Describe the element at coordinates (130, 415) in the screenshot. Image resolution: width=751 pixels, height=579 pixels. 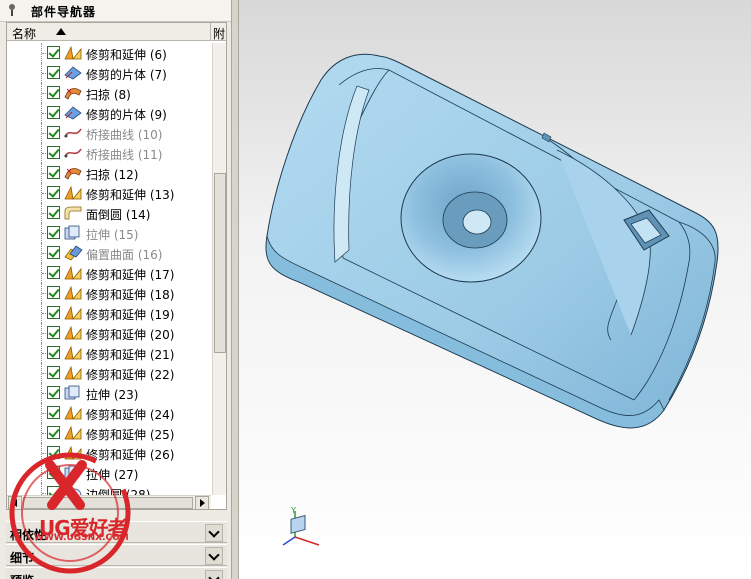
I see `tree-row-label: 修剪和延伸 (24)` at that location.